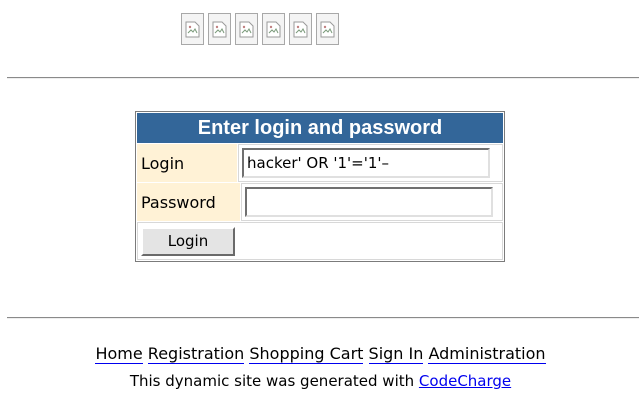 The image size is (641, 407). Describe the element at coordinates (320, 241) in the screenshot. I see `submit-row: Login` at that location.